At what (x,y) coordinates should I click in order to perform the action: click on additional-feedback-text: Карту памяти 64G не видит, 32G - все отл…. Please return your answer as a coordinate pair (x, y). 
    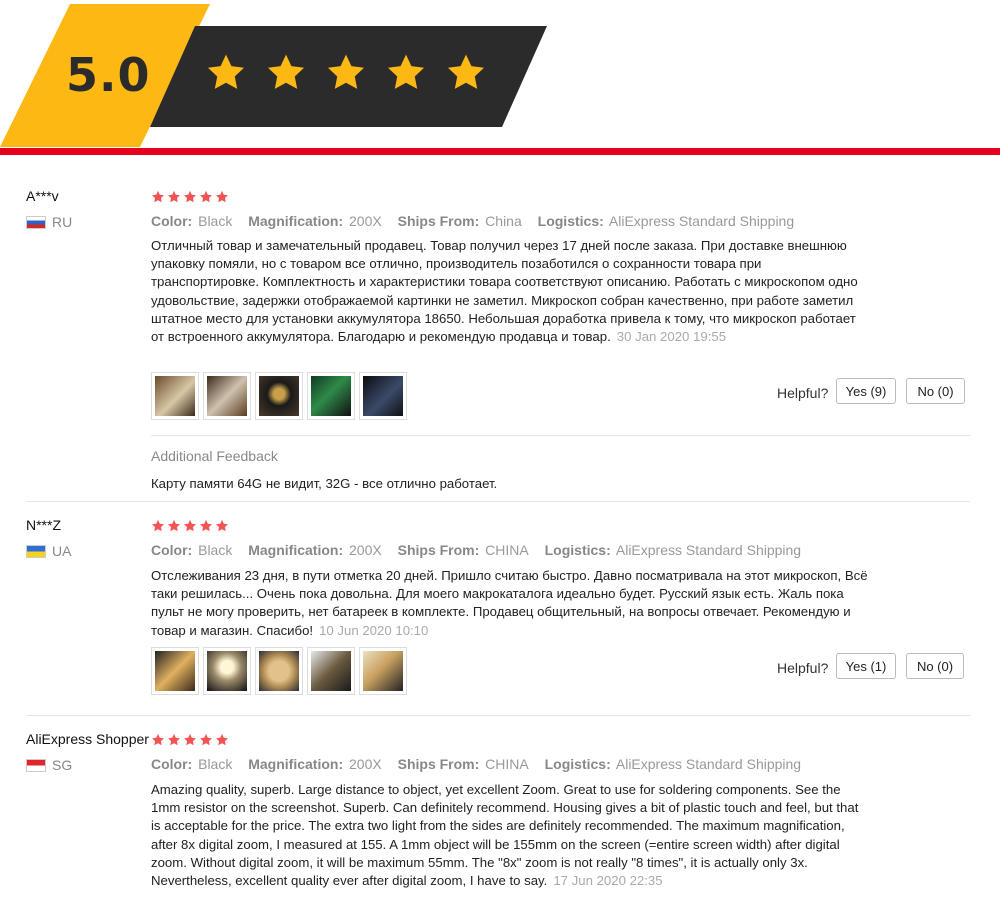
    Looking at the image, I should click on (324, 483).